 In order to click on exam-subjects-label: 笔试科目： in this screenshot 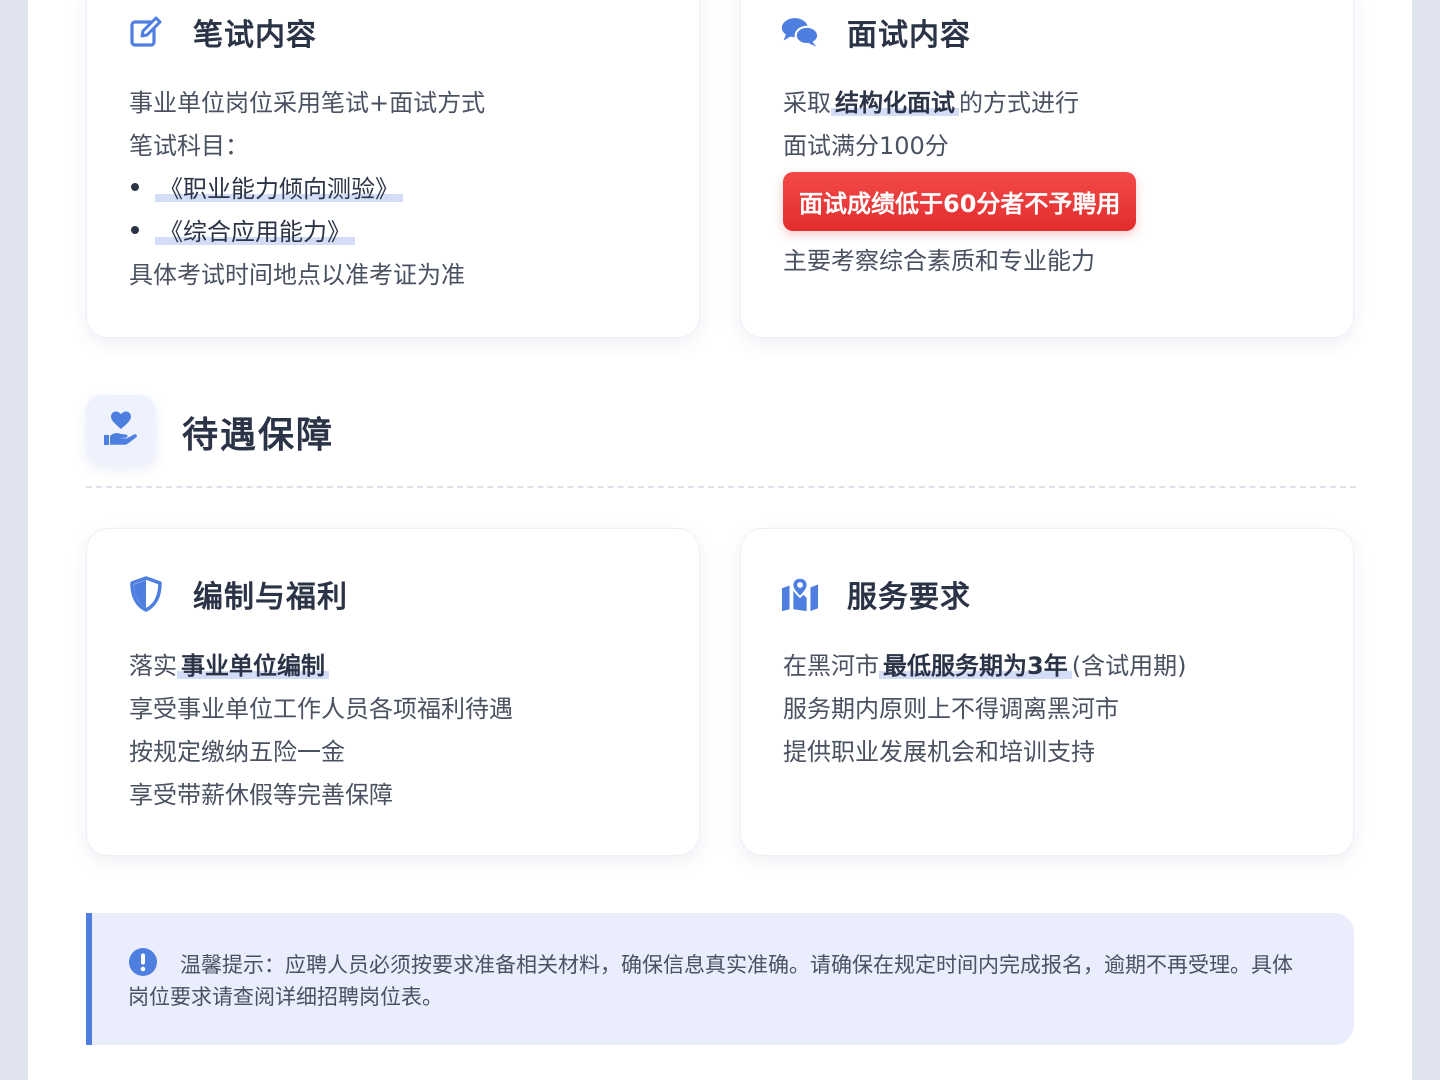, I will do `click(189, 146)`.